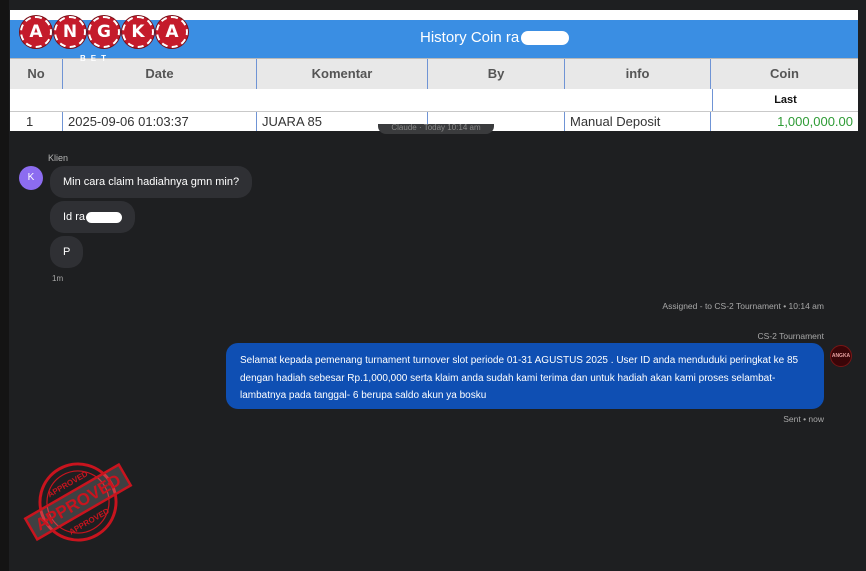 This screenshot has width=866, height=571. What do you see at coordinates (496, 74) in the screenshot?
I see `col-by: By` at bounding box center [496, 74].